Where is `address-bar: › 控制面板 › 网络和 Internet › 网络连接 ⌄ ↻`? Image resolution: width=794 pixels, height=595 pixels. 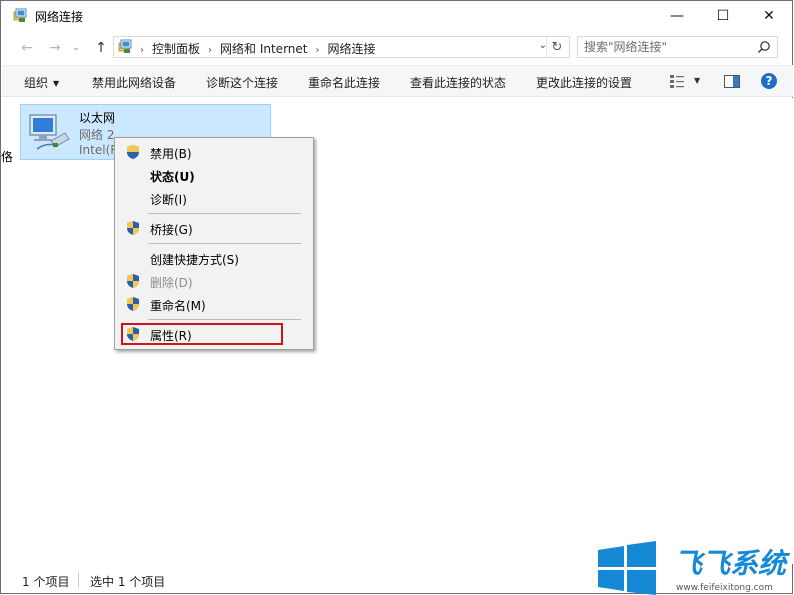 address-bar: › 控制面板 › 网络和 Internet › 网络连接 ⌄ ↻ is located at coordinates (341, 47).